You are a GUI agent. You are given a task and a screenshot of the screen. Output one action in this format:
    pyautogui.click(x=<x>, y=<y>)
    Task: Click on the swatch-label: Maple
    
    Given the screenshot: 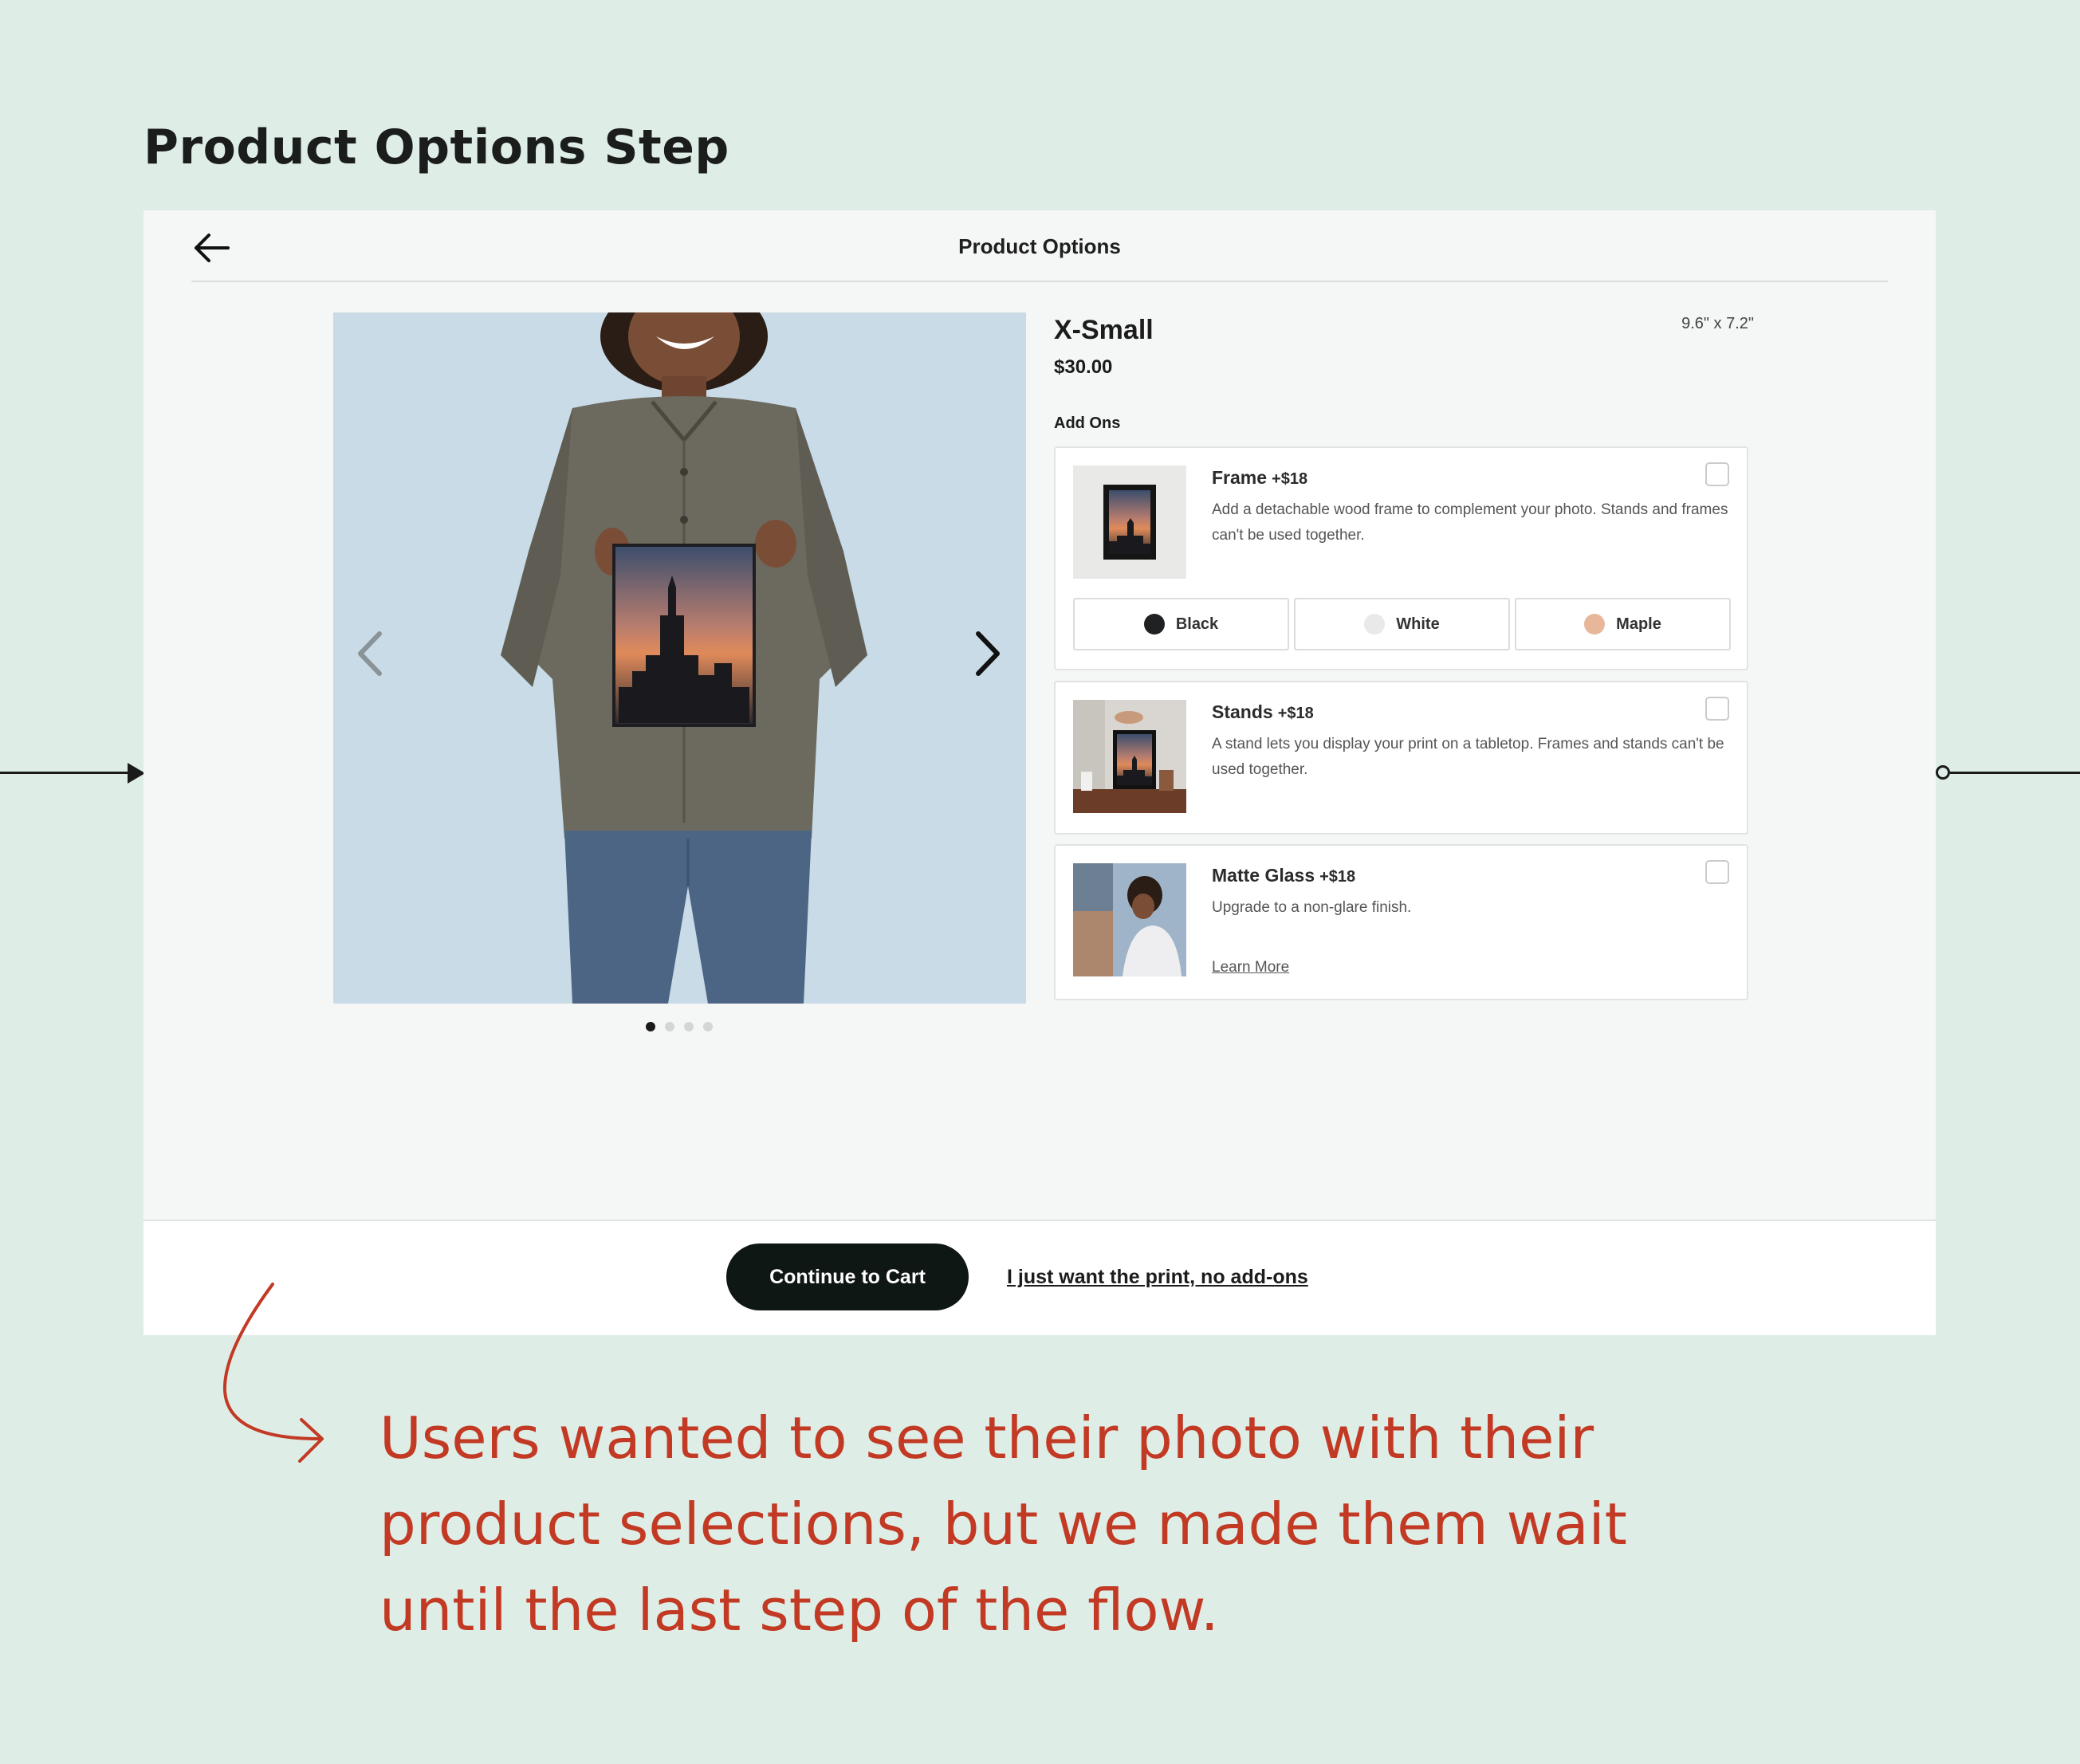 What is the action you would take?
    pyautogui.click(x=1639, y=624)
    